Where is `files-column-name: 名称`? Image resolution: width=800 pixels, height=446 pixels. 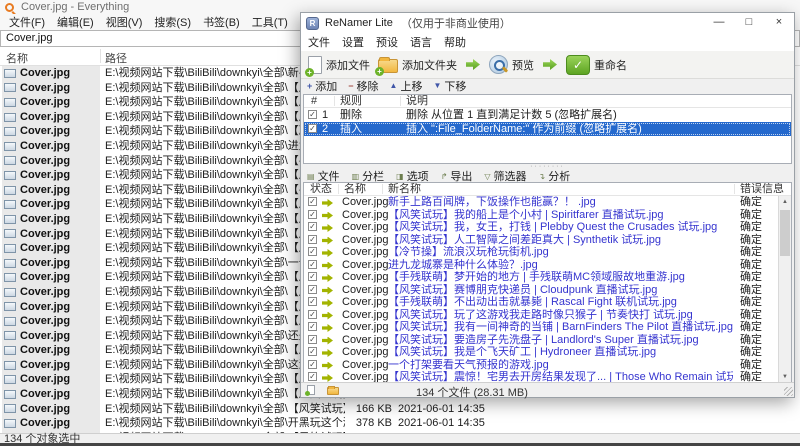 files-column-name: 名称 is located at coordinates (355, 189).